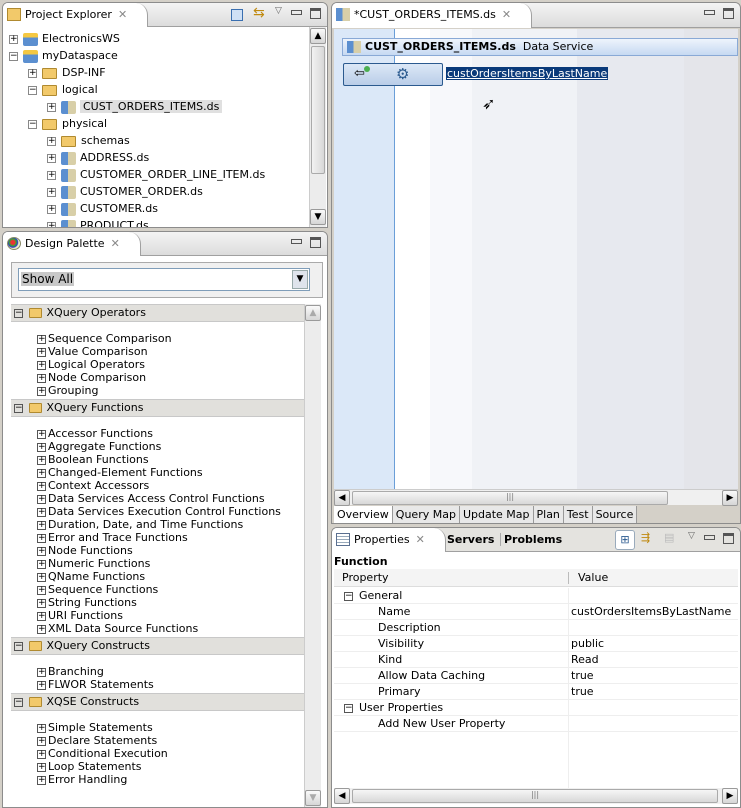  What do you see at coordinates (120, 472) in the screenshot?
I see `palette-item: + Changed-Element Functions` at bounding box center [120, 472].